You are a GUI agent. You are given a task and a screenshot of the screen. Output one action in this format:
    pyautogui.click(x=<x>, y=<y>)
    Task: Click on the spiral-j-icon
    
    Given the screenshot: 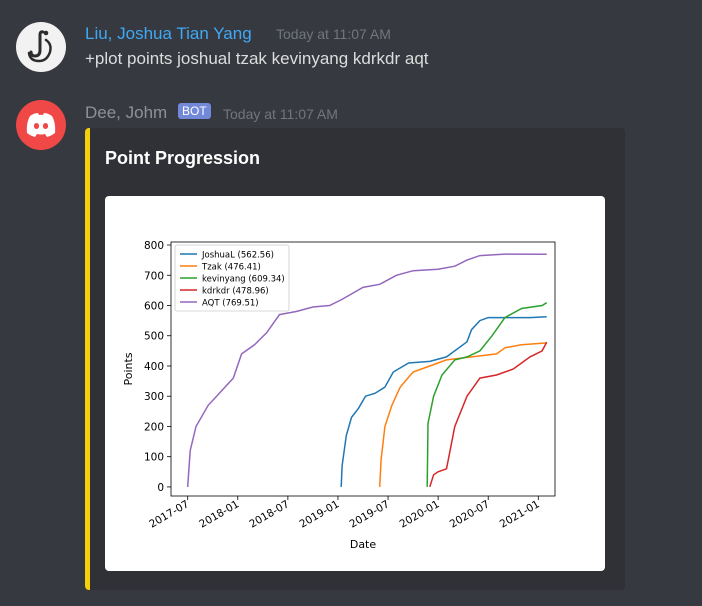 What is the action you would take?
    pyautogui.click(x=39, y=46)
    